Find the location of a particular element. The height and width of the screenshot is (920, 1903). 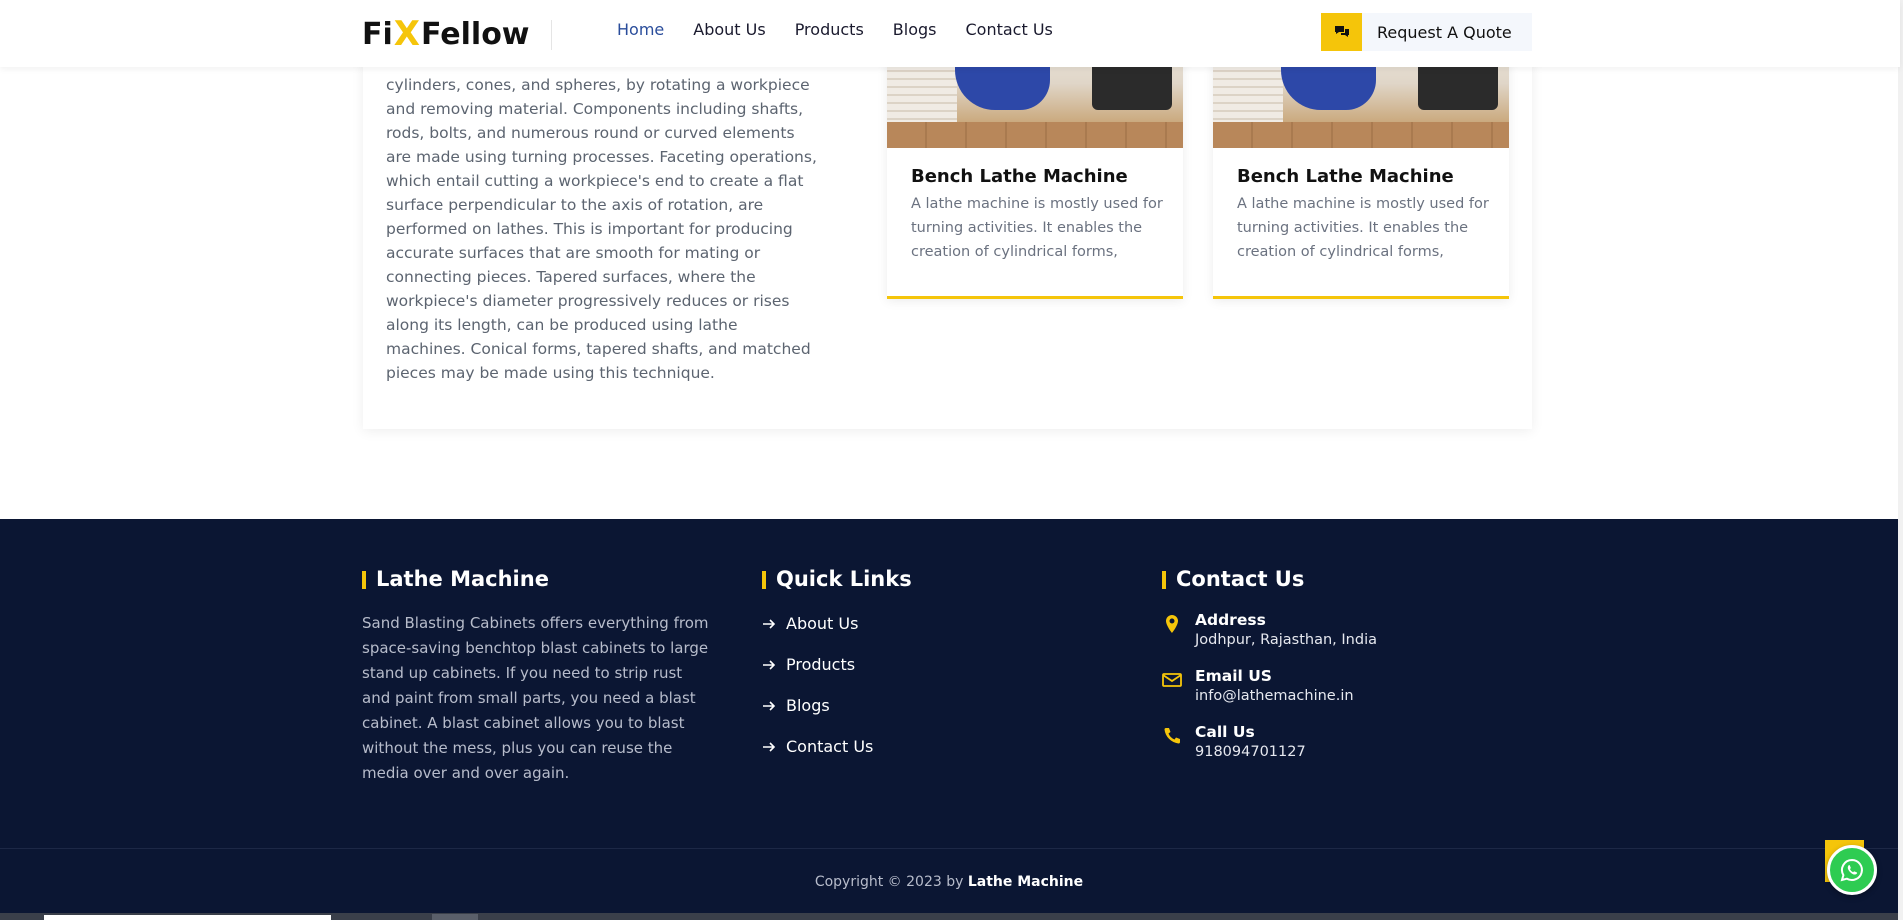

logo-divider is located at coordinates (551, 35).